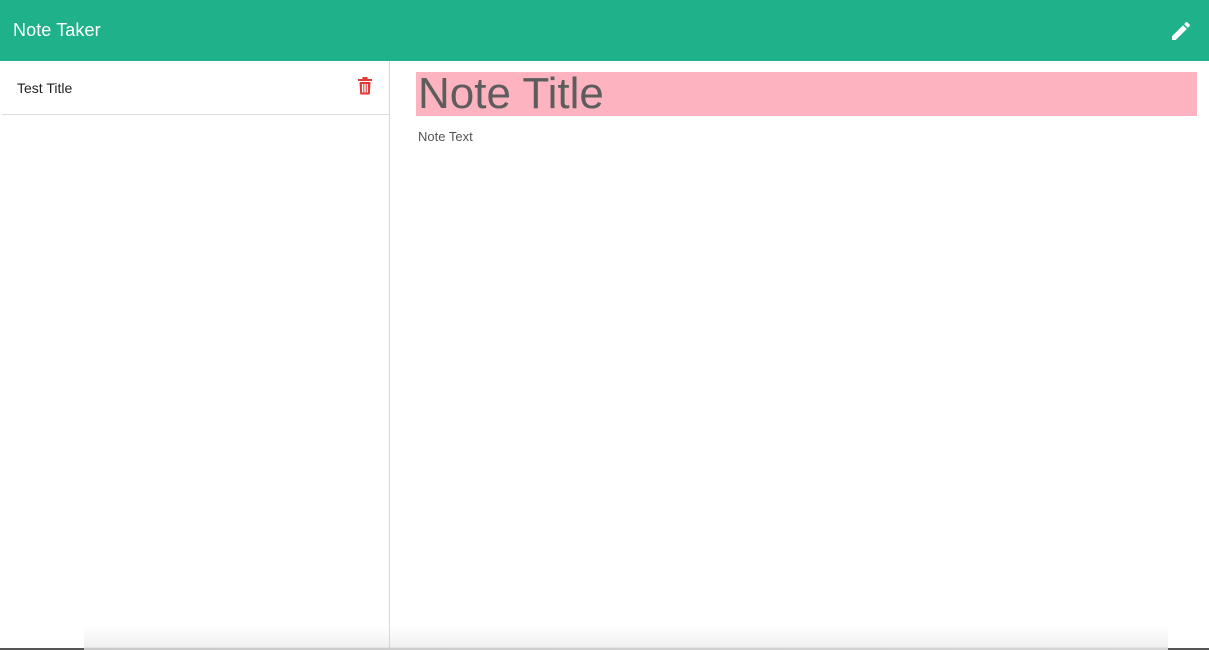 The height and width of the screenshot is (650, 1209). What do you see at coordinates (806, 94) in the screenshot?
I see `note-title-input` at bounding box center [806, 94].